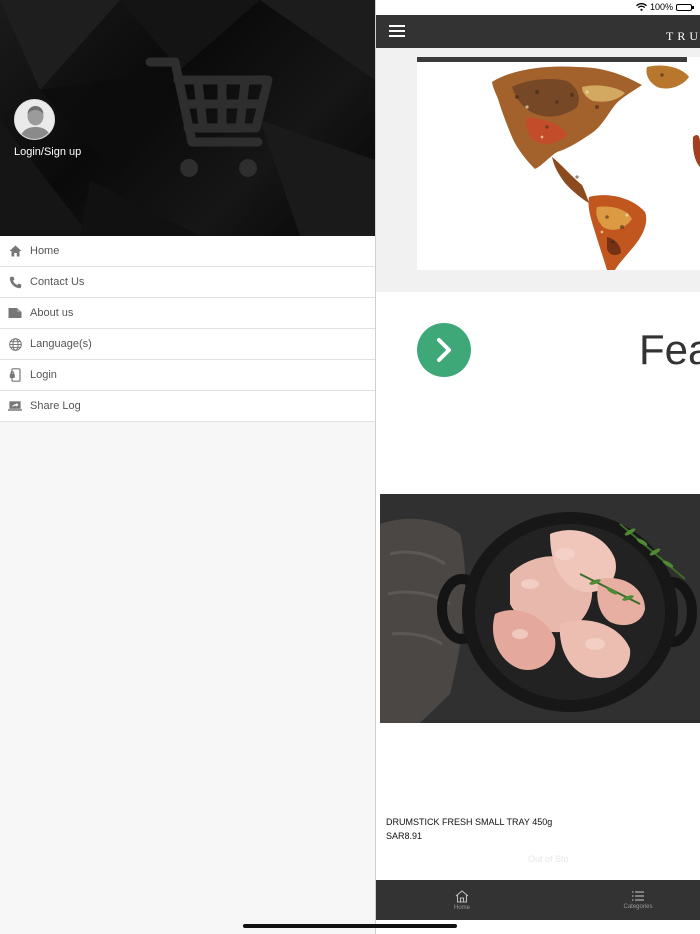  Describe the element at coordinates (641, 7) in the screenshot. I see `wifi-icon` at that location.